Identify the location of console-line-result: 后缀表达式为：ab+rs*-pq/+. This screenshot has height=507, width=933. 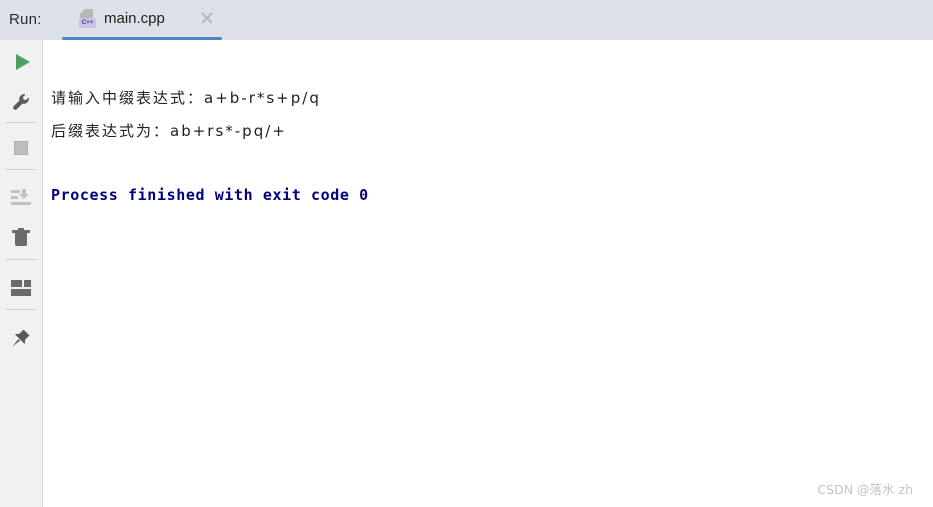
(169, 131).